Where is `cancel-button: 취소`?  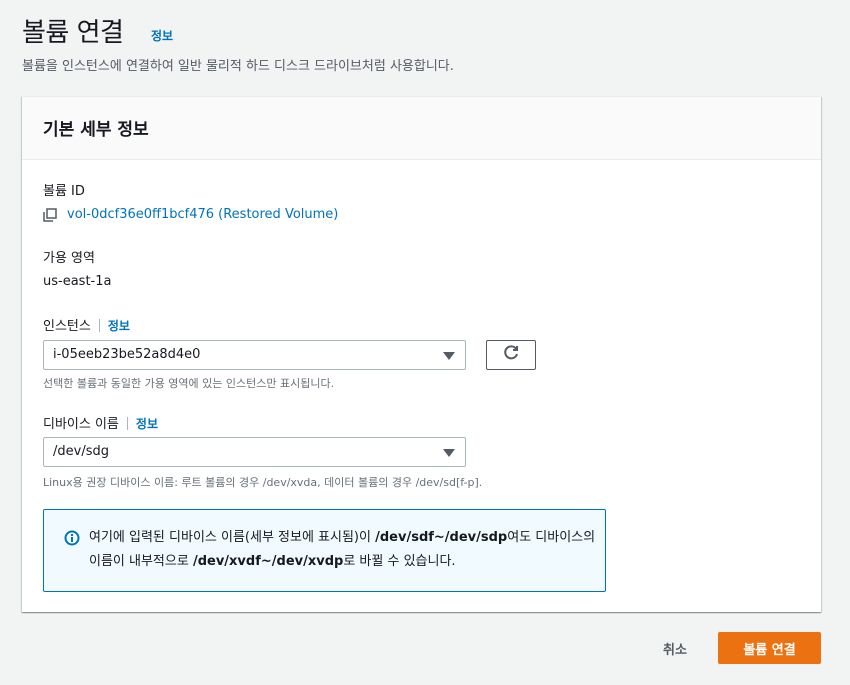 cancel-button: 취소 is located at coordinates (675, 648).